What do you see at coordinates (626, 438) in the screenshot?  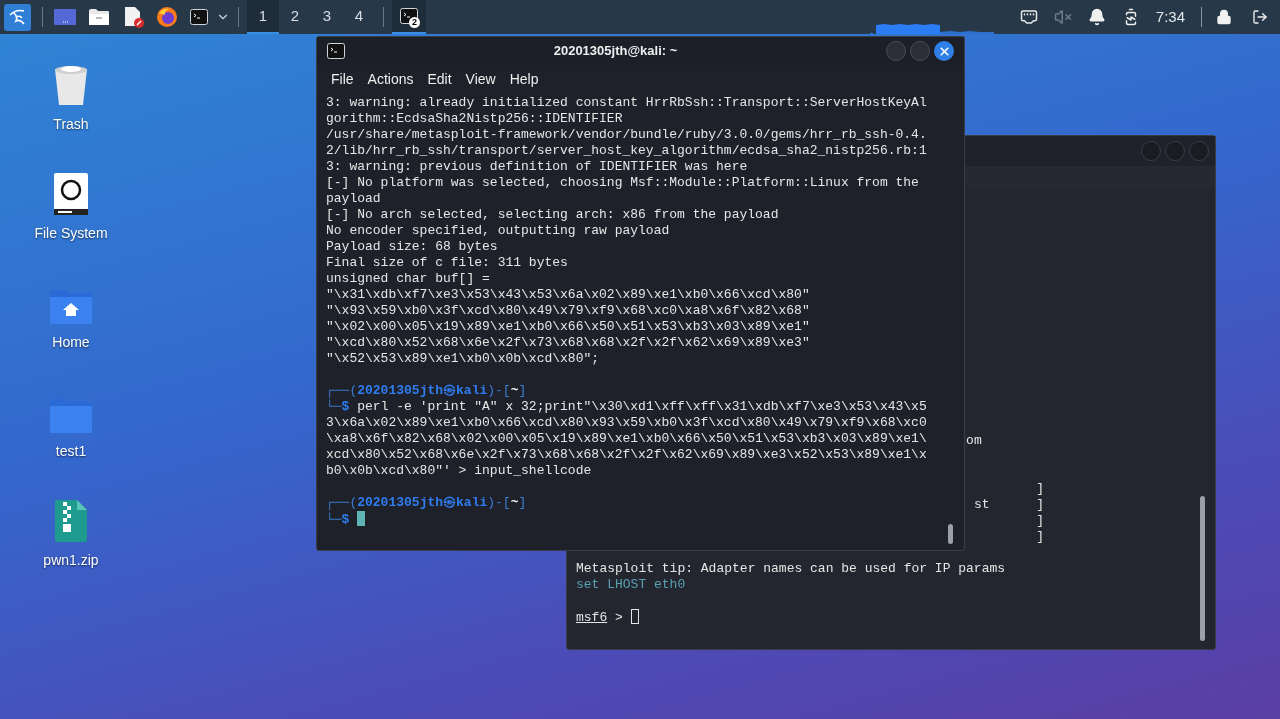 I see `terminal-text: \xa8\x6f\x82\x68\x02\x00\x05\x19\x89\xe1\xb0\x66\x50\x51\x53\xb3\x03\x89\xe1\` at bounding box center [626, 438].